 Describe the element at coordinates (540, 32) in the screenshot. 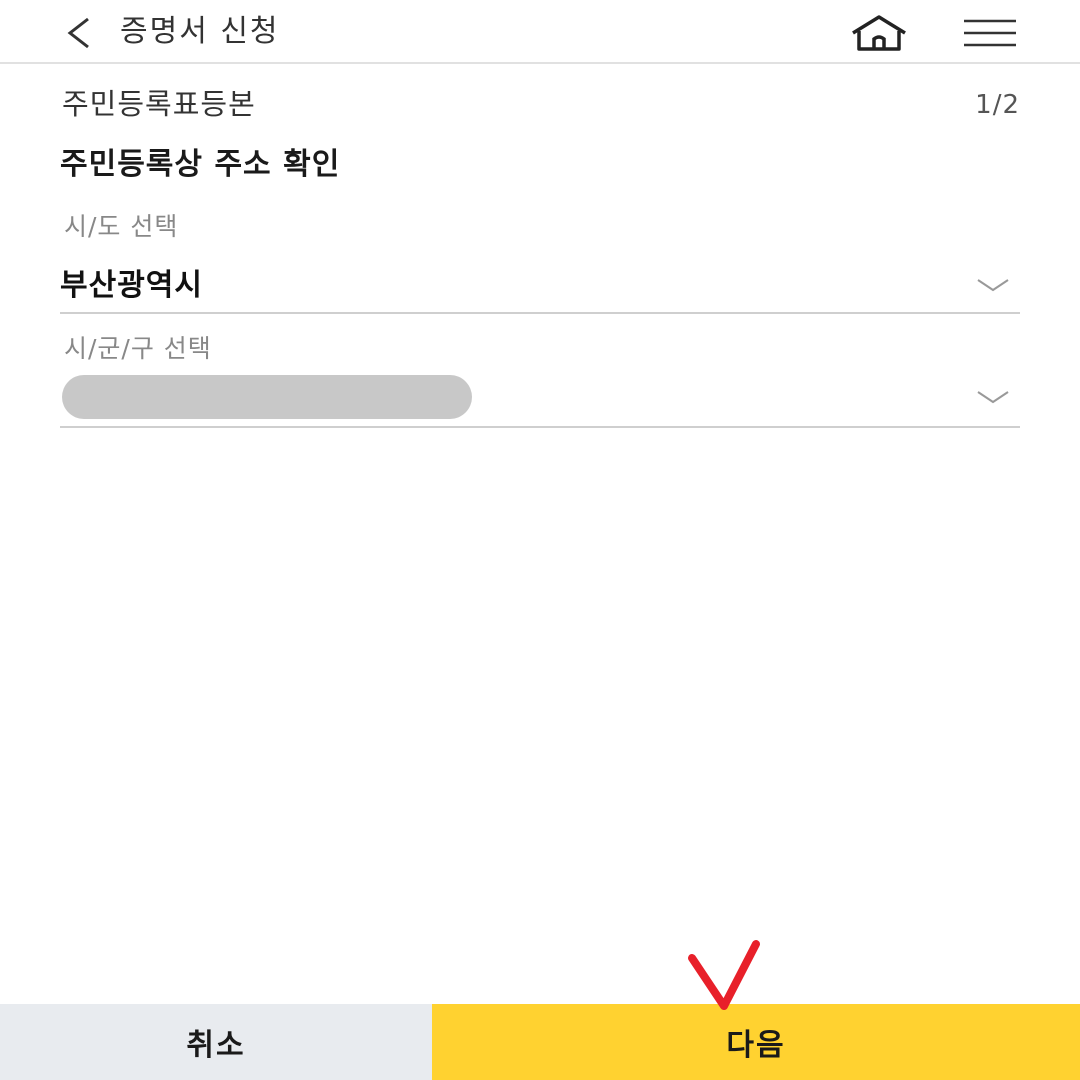

I see `top-app-bar: 증명서 신청` at that location.